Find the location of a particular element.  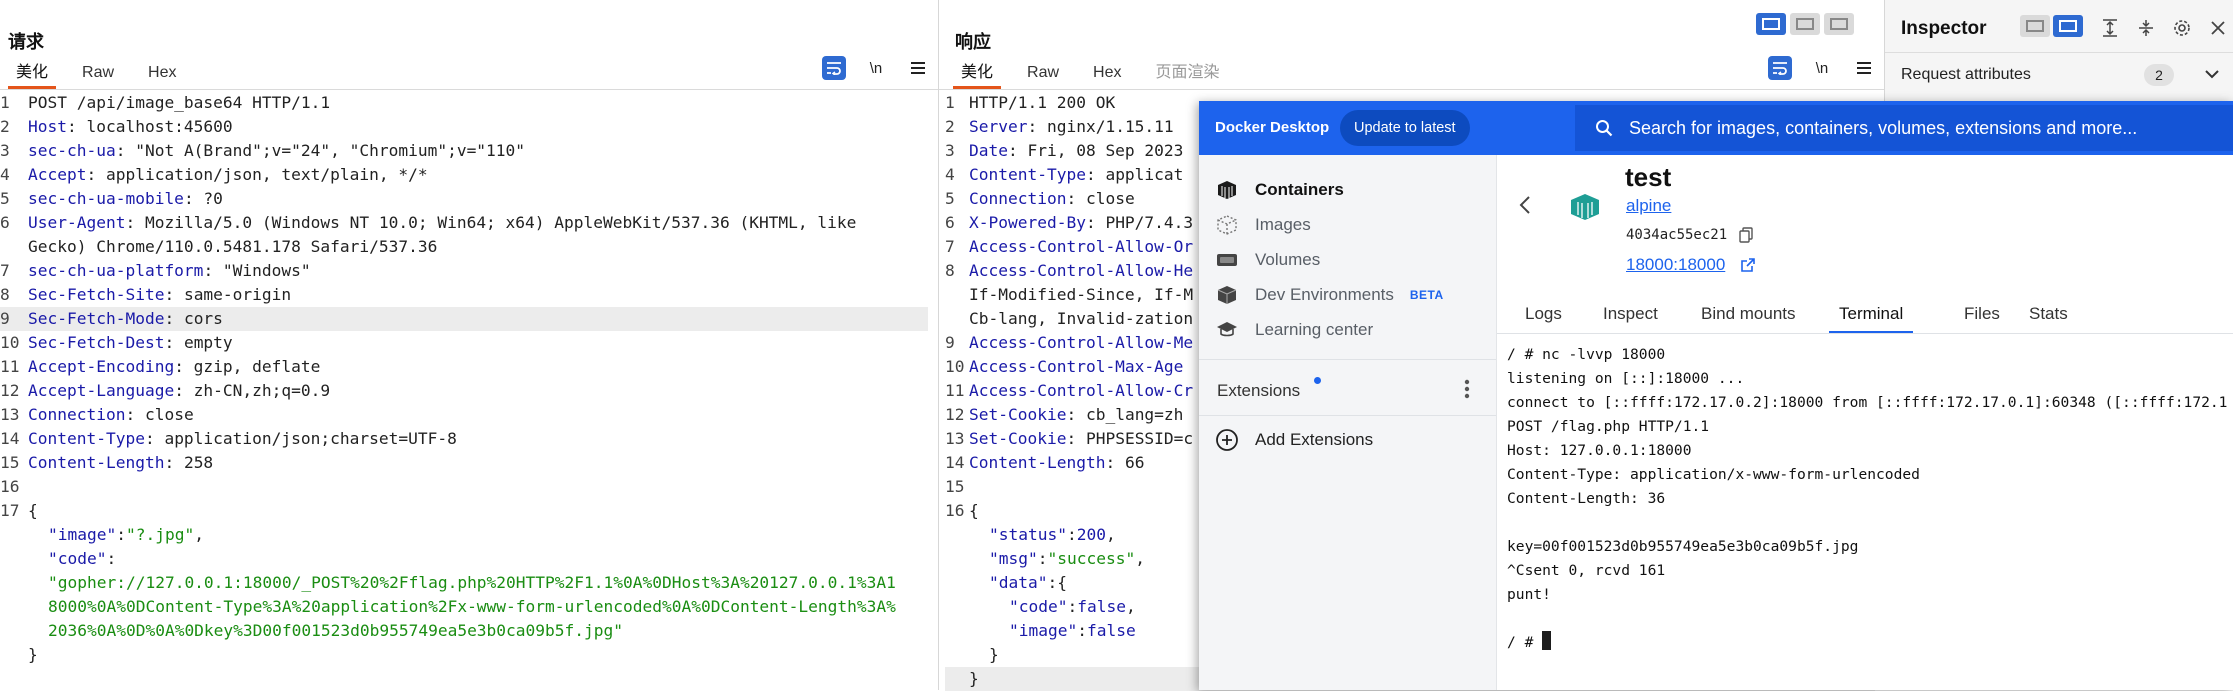

response-toolbar: \n is located at coordinates (1822, 68).